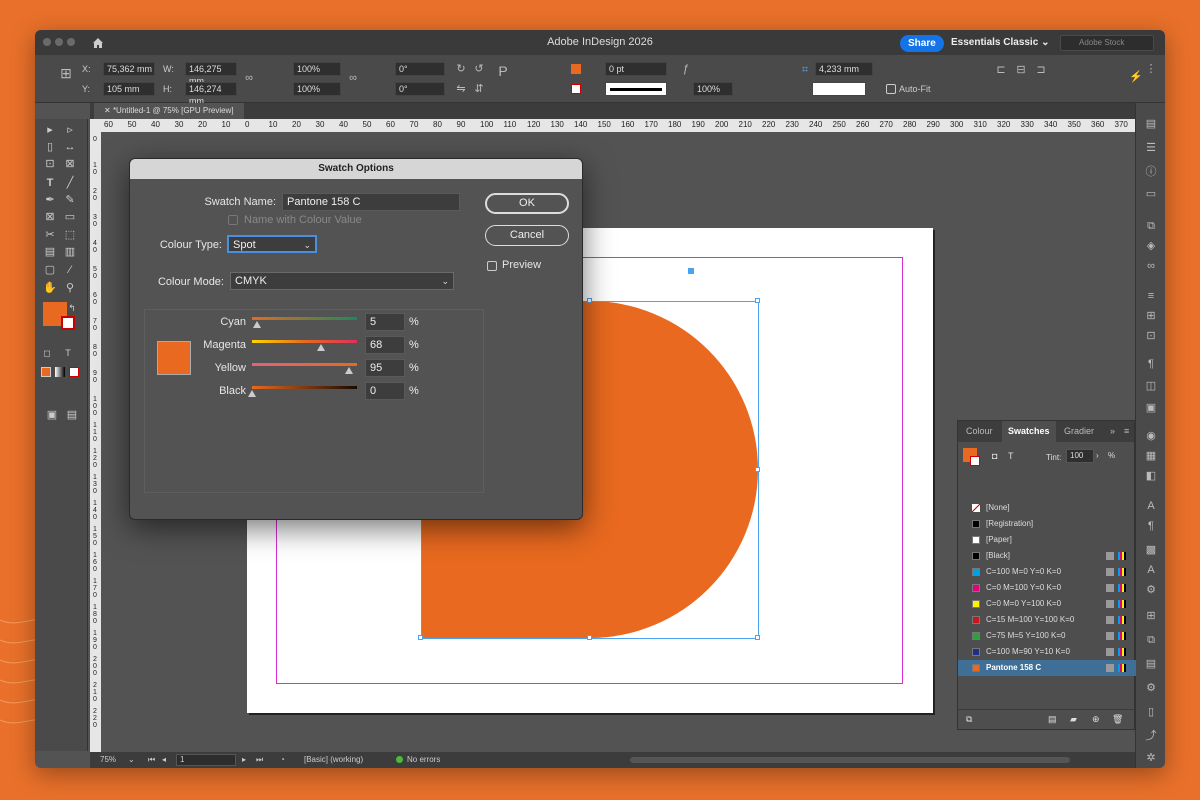 Image resolution: width=1200 pixels, height=800 pixels. What do you see at coordinates (1047, 508) in the screenshot?
I see `swatch-row: [None]` at bounding box center [1047, 508].